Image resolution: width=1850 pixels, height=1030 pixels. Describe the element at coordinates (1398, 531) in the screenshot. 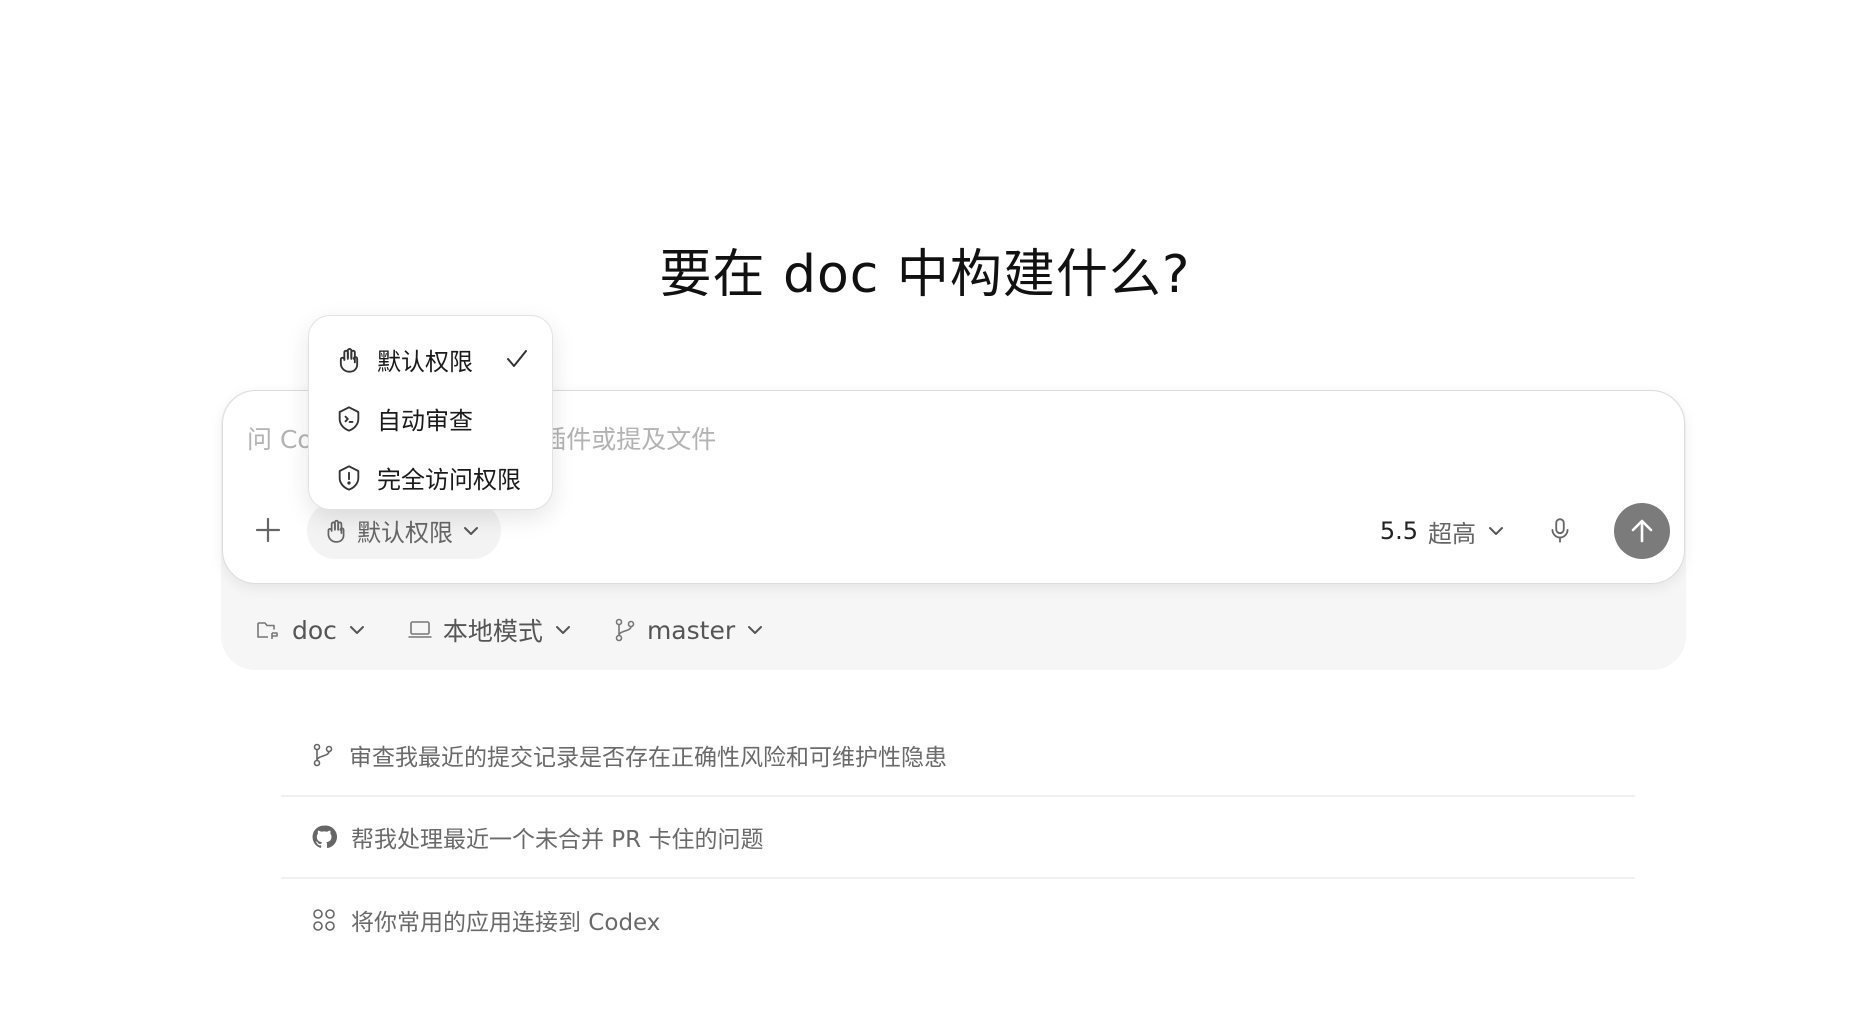

I see `model-version: 5.5` at that location.